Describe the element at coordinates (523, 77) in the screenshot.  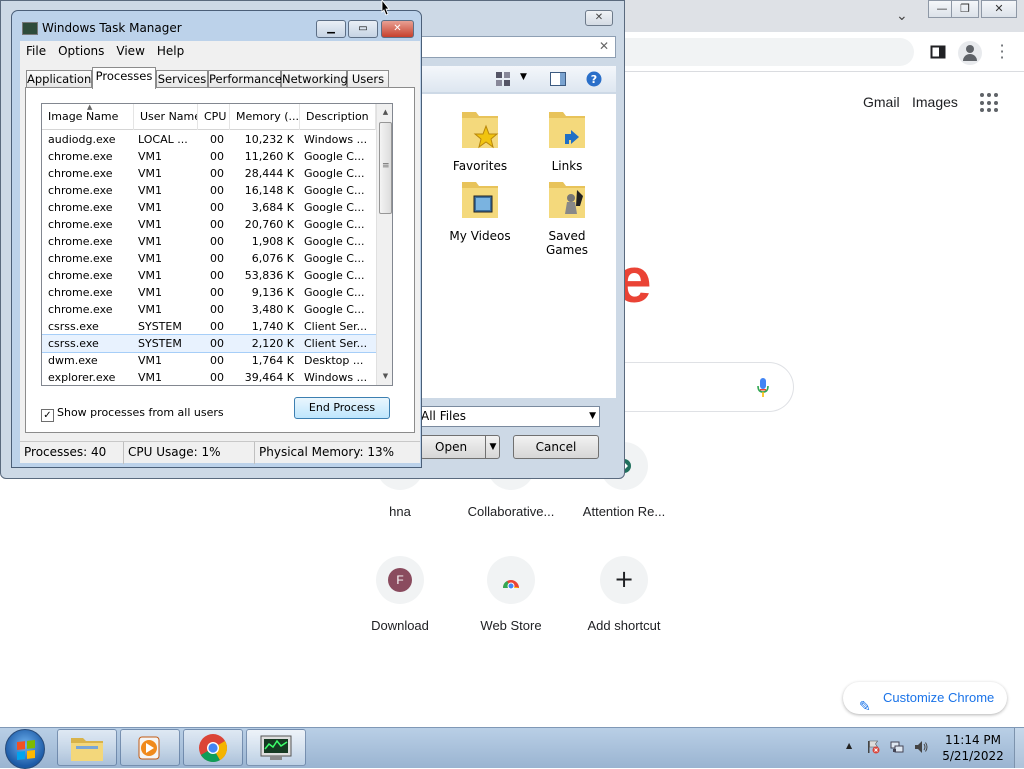
I see `view-dropdown-icon: ▼` at that location.